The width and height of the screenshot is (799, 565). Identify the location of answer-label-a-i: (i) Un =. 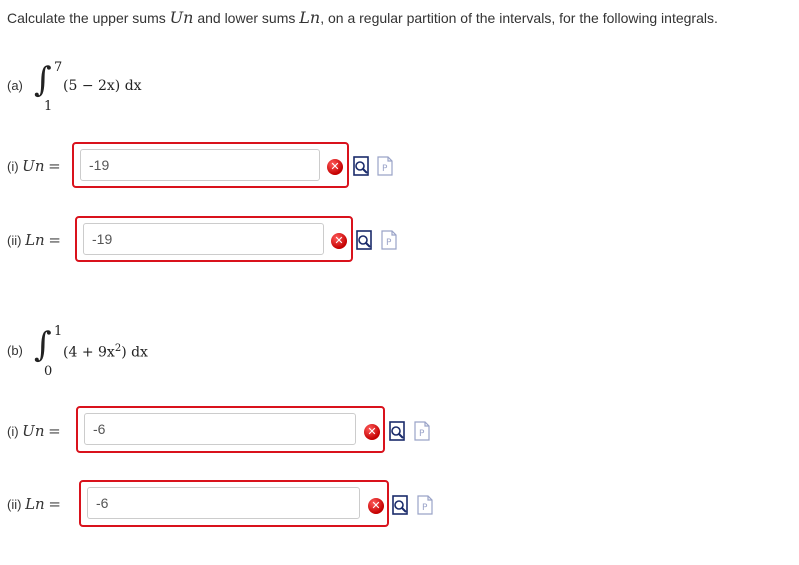
(34, 166).